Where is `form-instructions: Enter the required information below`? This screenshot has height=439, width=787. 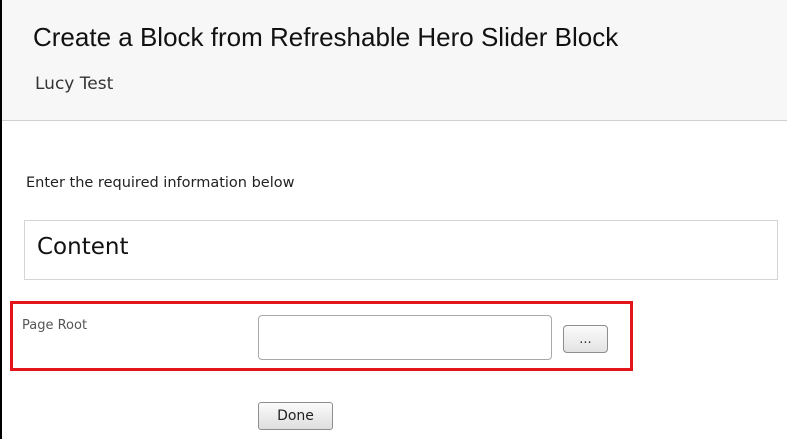 form-instructions: Enter the required information below is located at coordinates (160, 183).